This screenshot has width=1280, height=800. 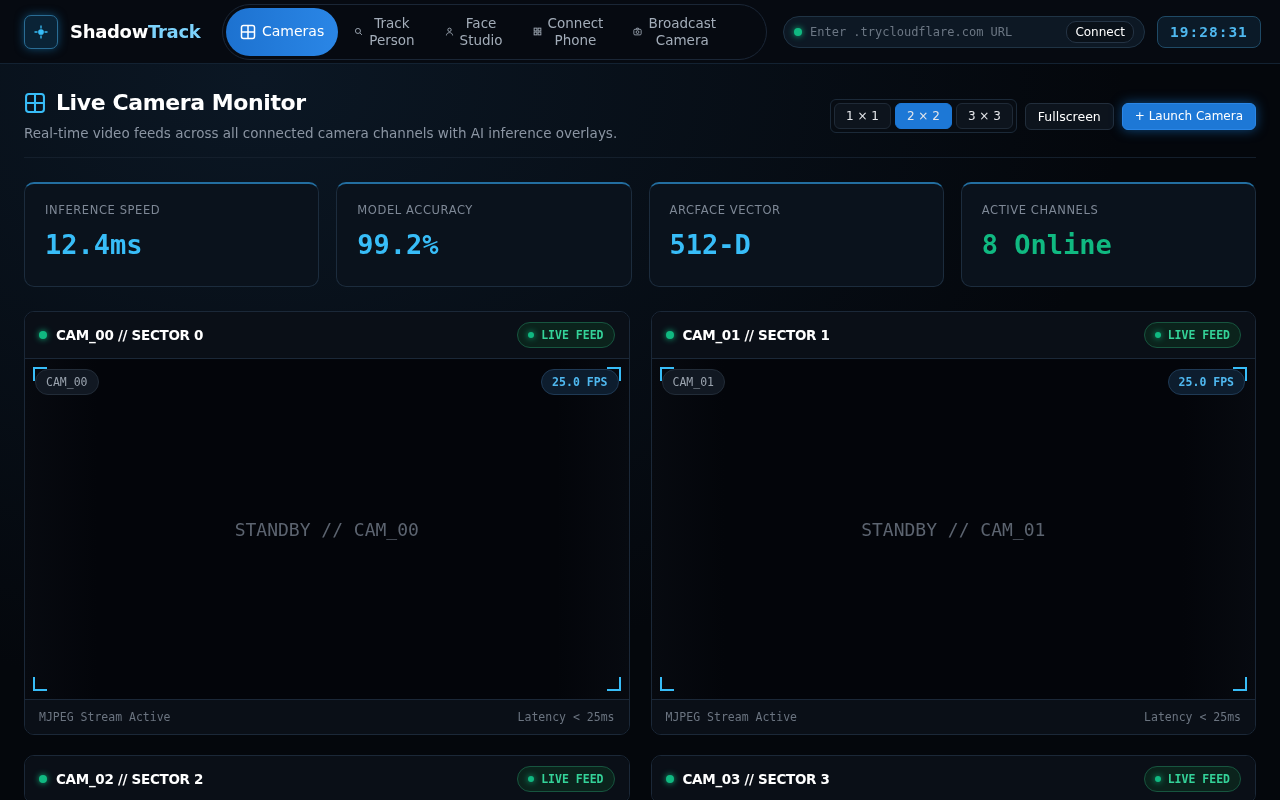 What do you see at coordinates (130, 779) in the screenshot?
I see `camera-title: CAM_02 // SECTOR 2` at bounding box center [130, 779].